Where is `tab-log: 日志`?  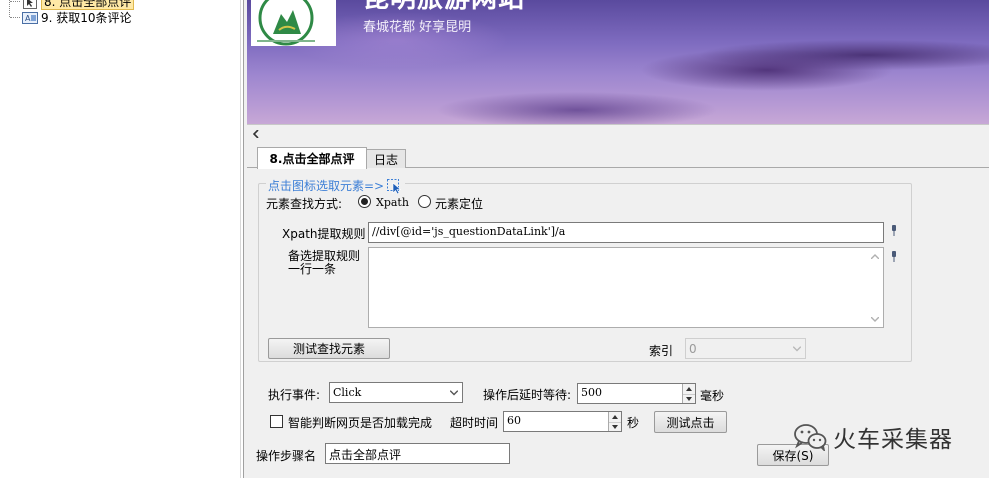
tab-log: 日志 is located at coordinates (386, 158).